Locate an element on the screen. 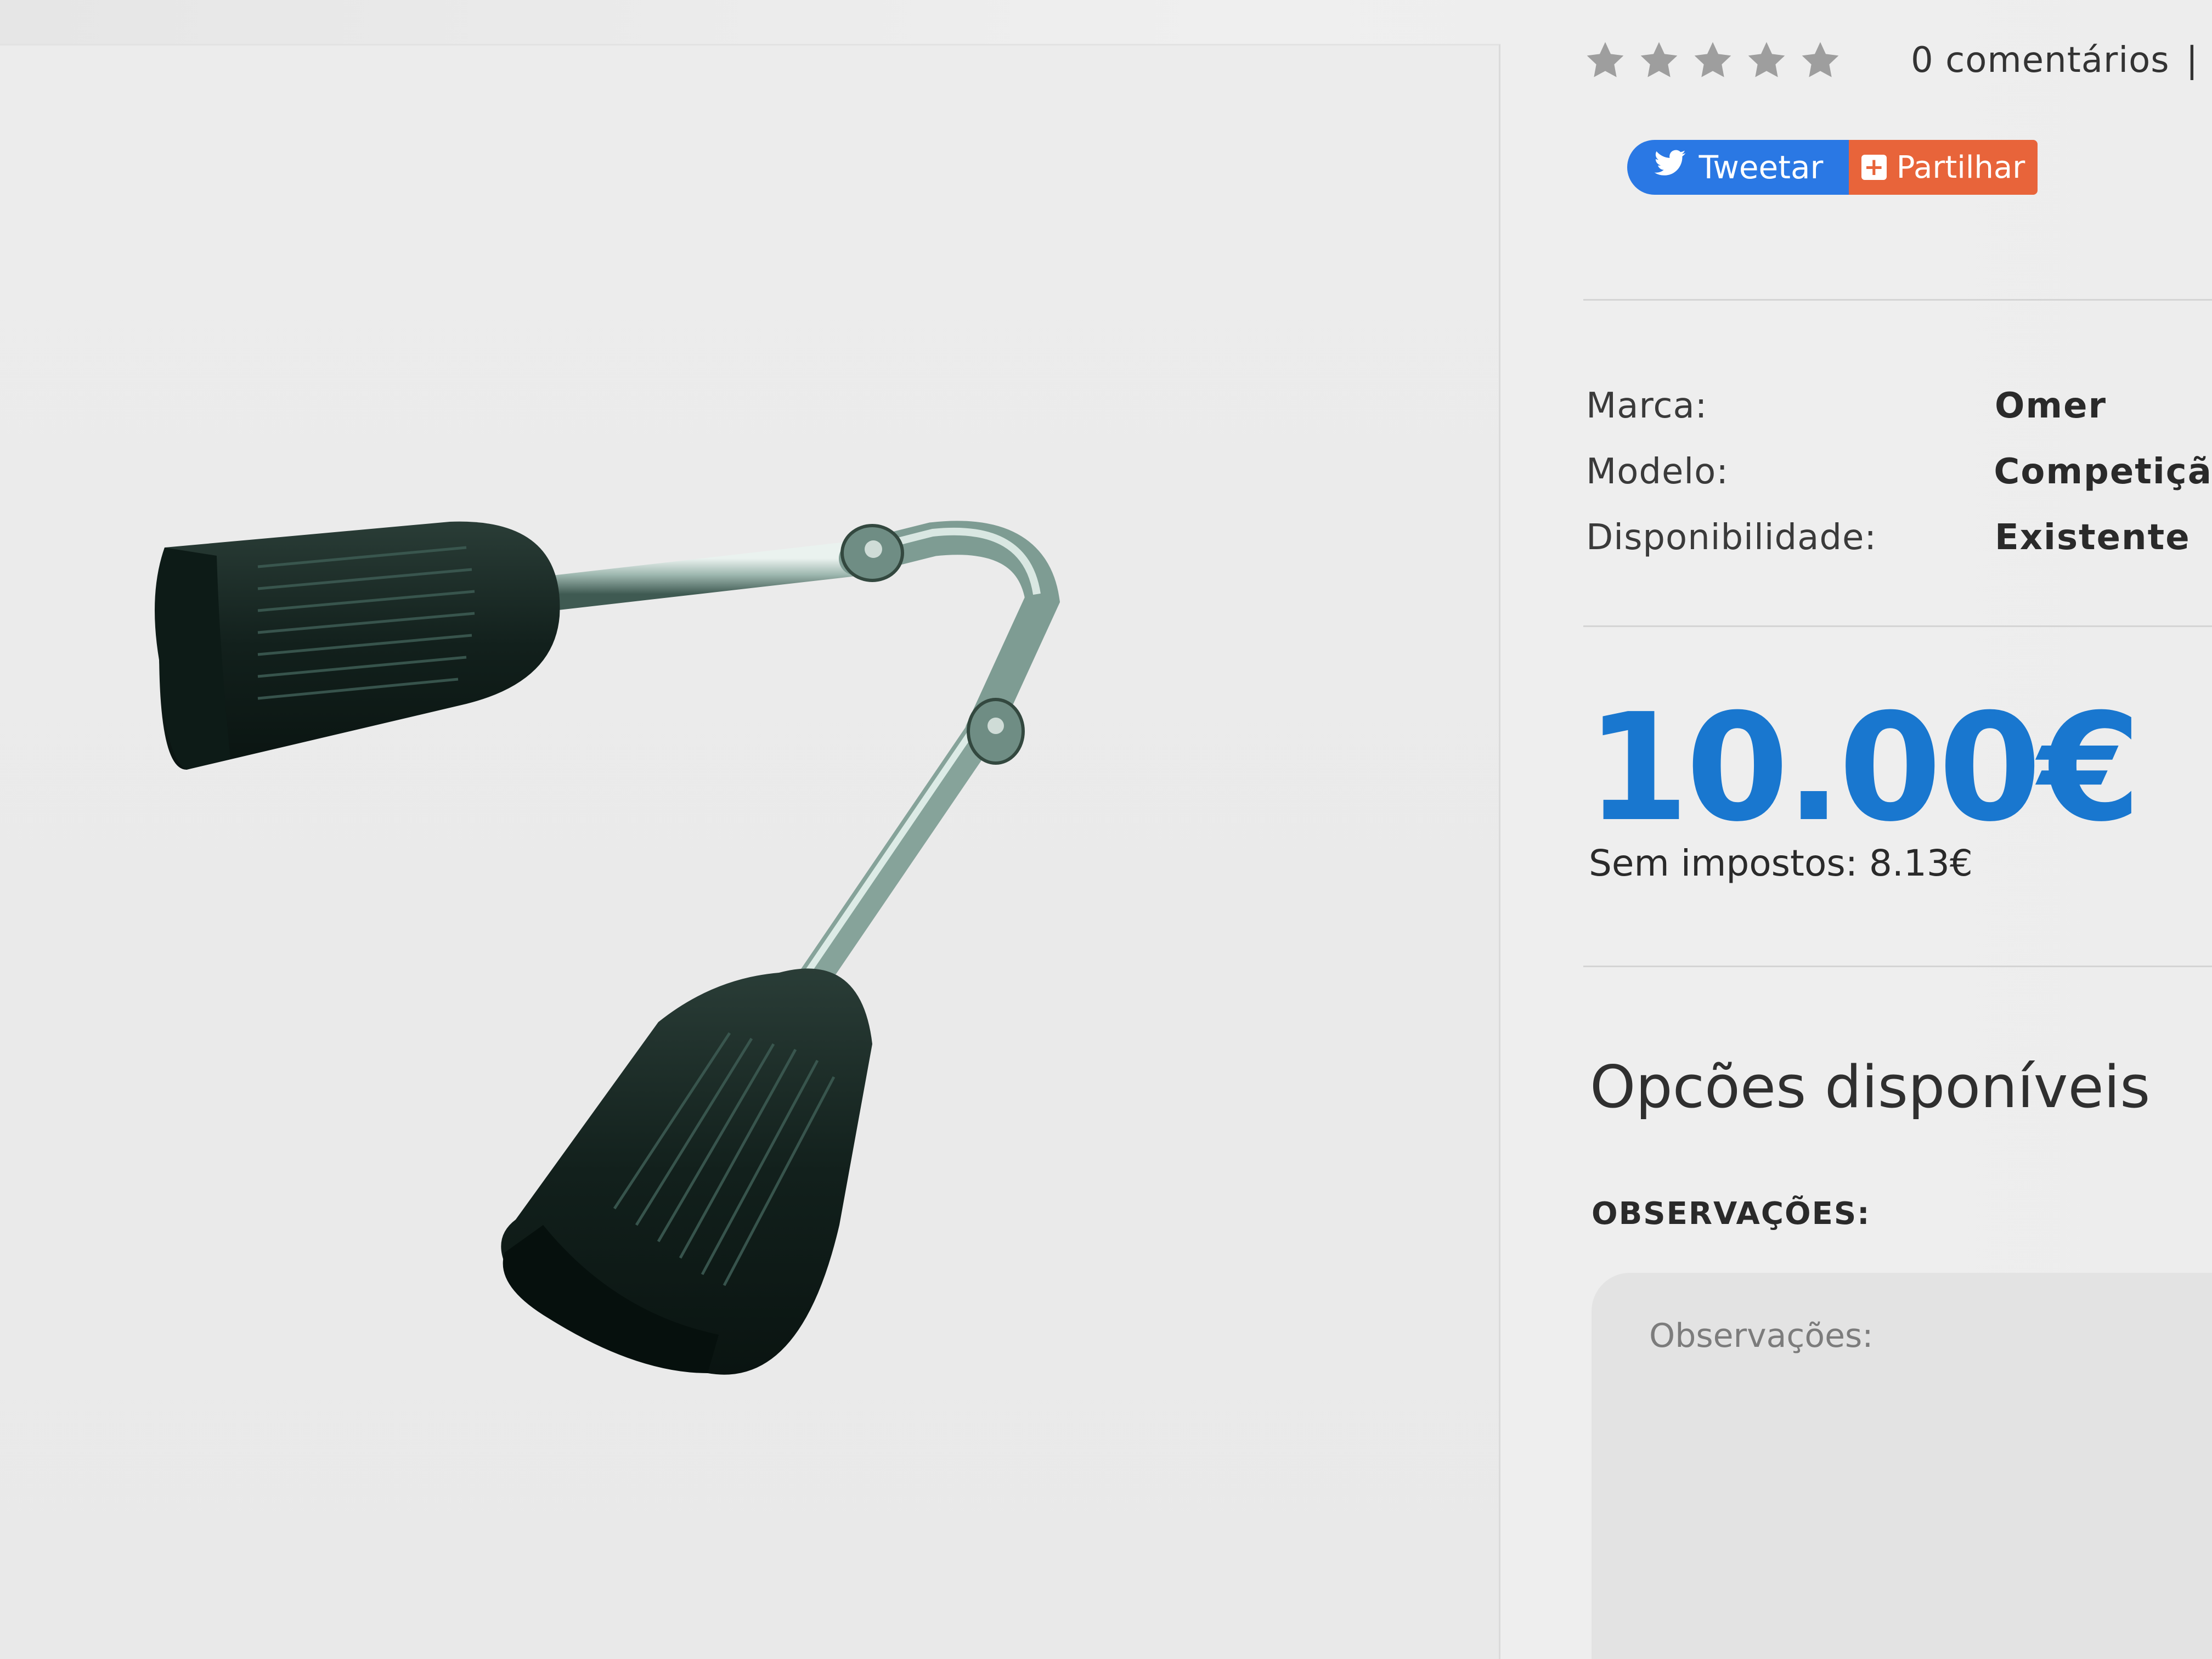 The width and height of the screenshot is (2212, 1659). spec-row-model: Modelo: Competiçã is located at coordinates (1899, 472).